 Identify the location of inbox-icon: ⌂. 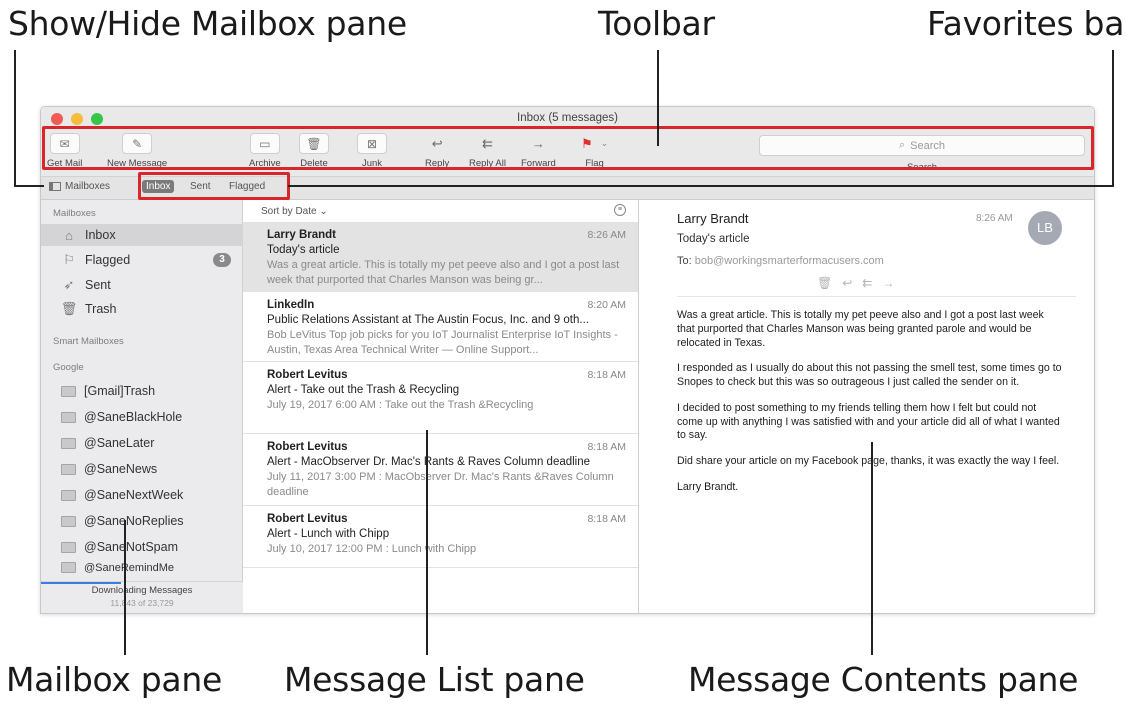
(69, 235).